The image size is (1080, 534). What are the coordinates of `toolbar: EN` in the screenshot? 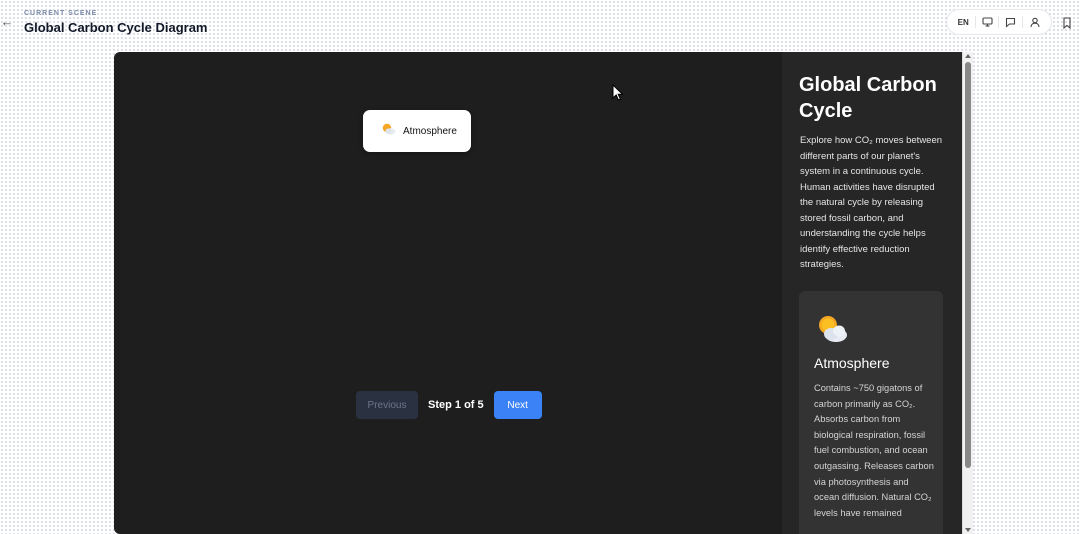 It's located at (999, 22).